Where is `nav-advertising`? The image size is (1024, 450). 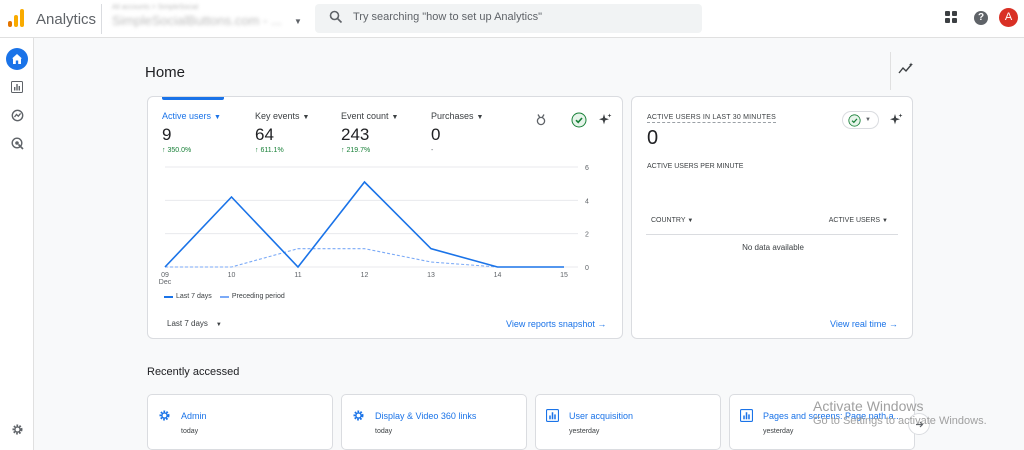
nav-advertising is located at coordinates (17, 143).